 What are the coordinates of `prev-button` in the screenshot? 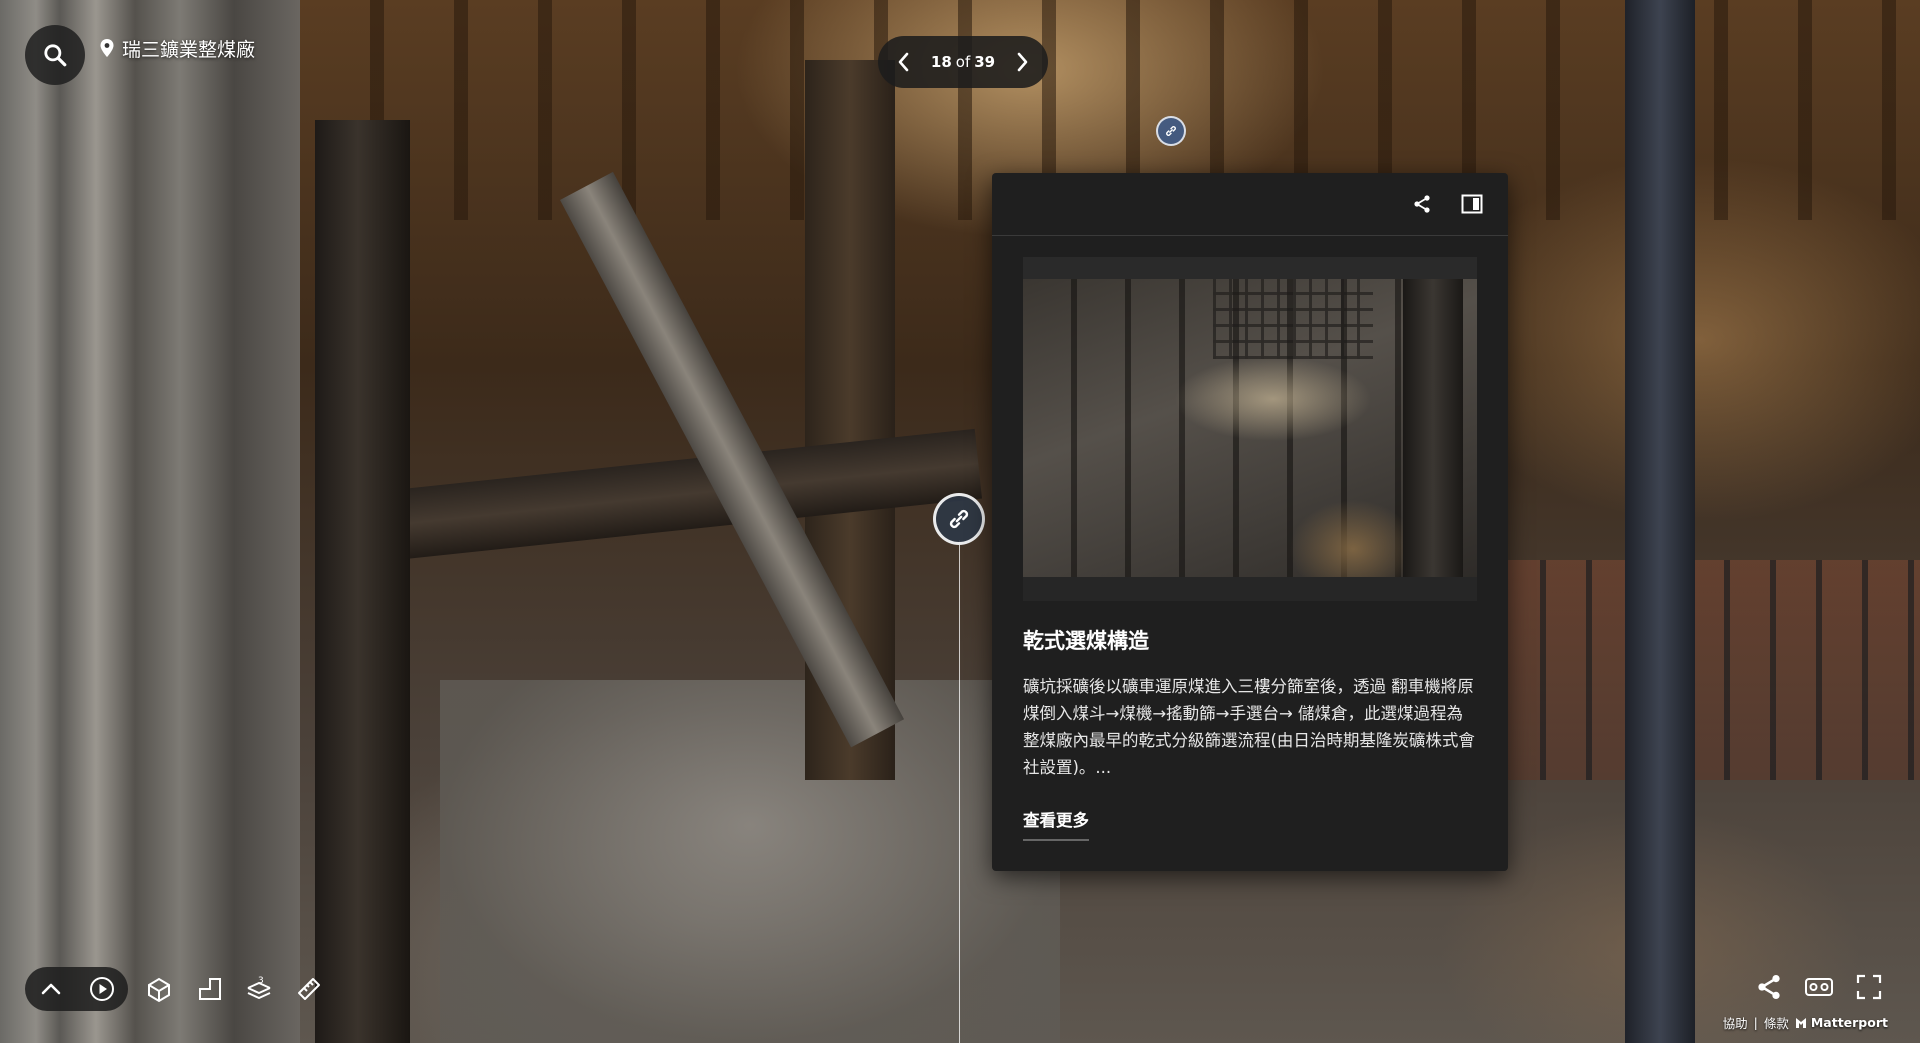 It's located at (904, 62).